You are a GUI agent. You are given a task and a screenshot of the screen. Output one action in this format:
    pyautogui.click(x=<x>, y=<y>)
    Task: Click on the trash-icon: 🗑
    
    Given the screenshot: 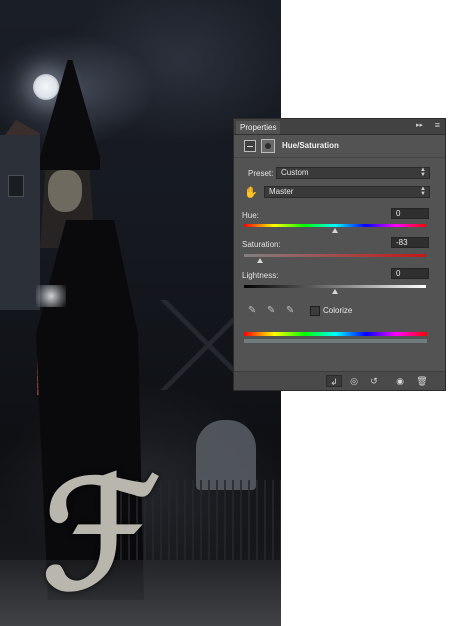 What is the action you would take?
    pyautogui.click(x=422, y=381)
    